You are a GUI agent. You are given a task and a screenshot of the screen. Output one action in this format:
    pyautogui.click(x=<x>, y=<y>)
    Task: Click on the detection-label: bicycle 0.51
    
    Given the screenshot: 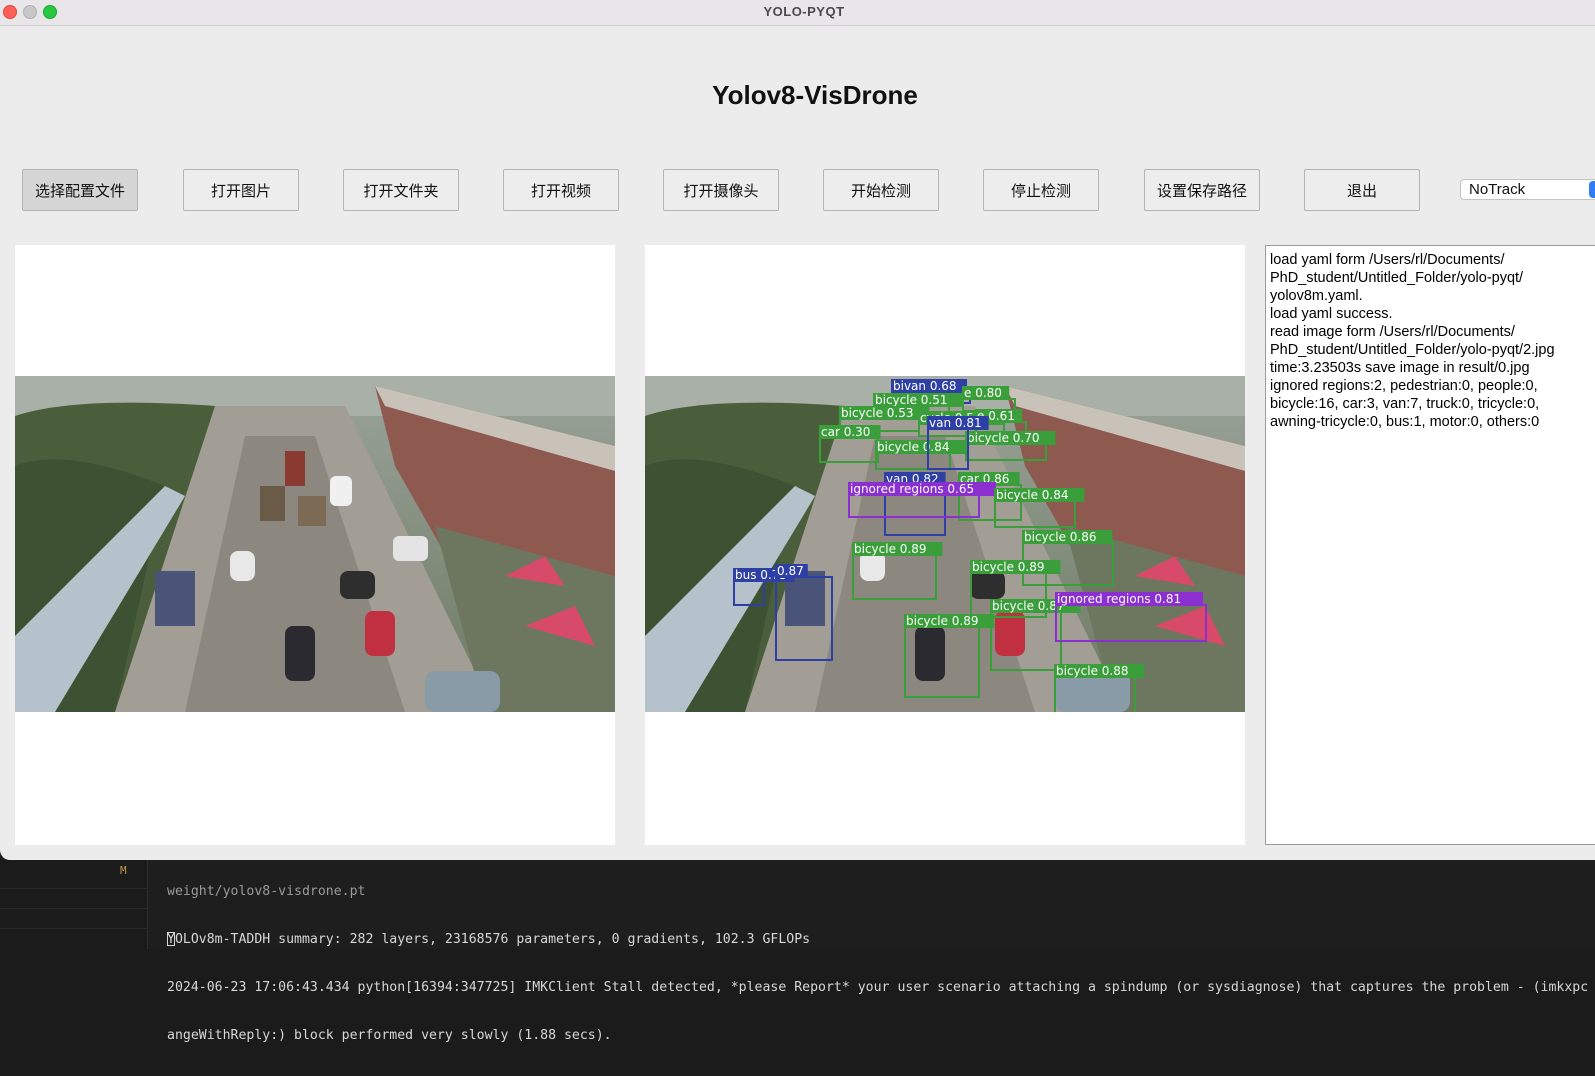 What is the action you would take?
    pyautogui.click(x=911, y=400)
    